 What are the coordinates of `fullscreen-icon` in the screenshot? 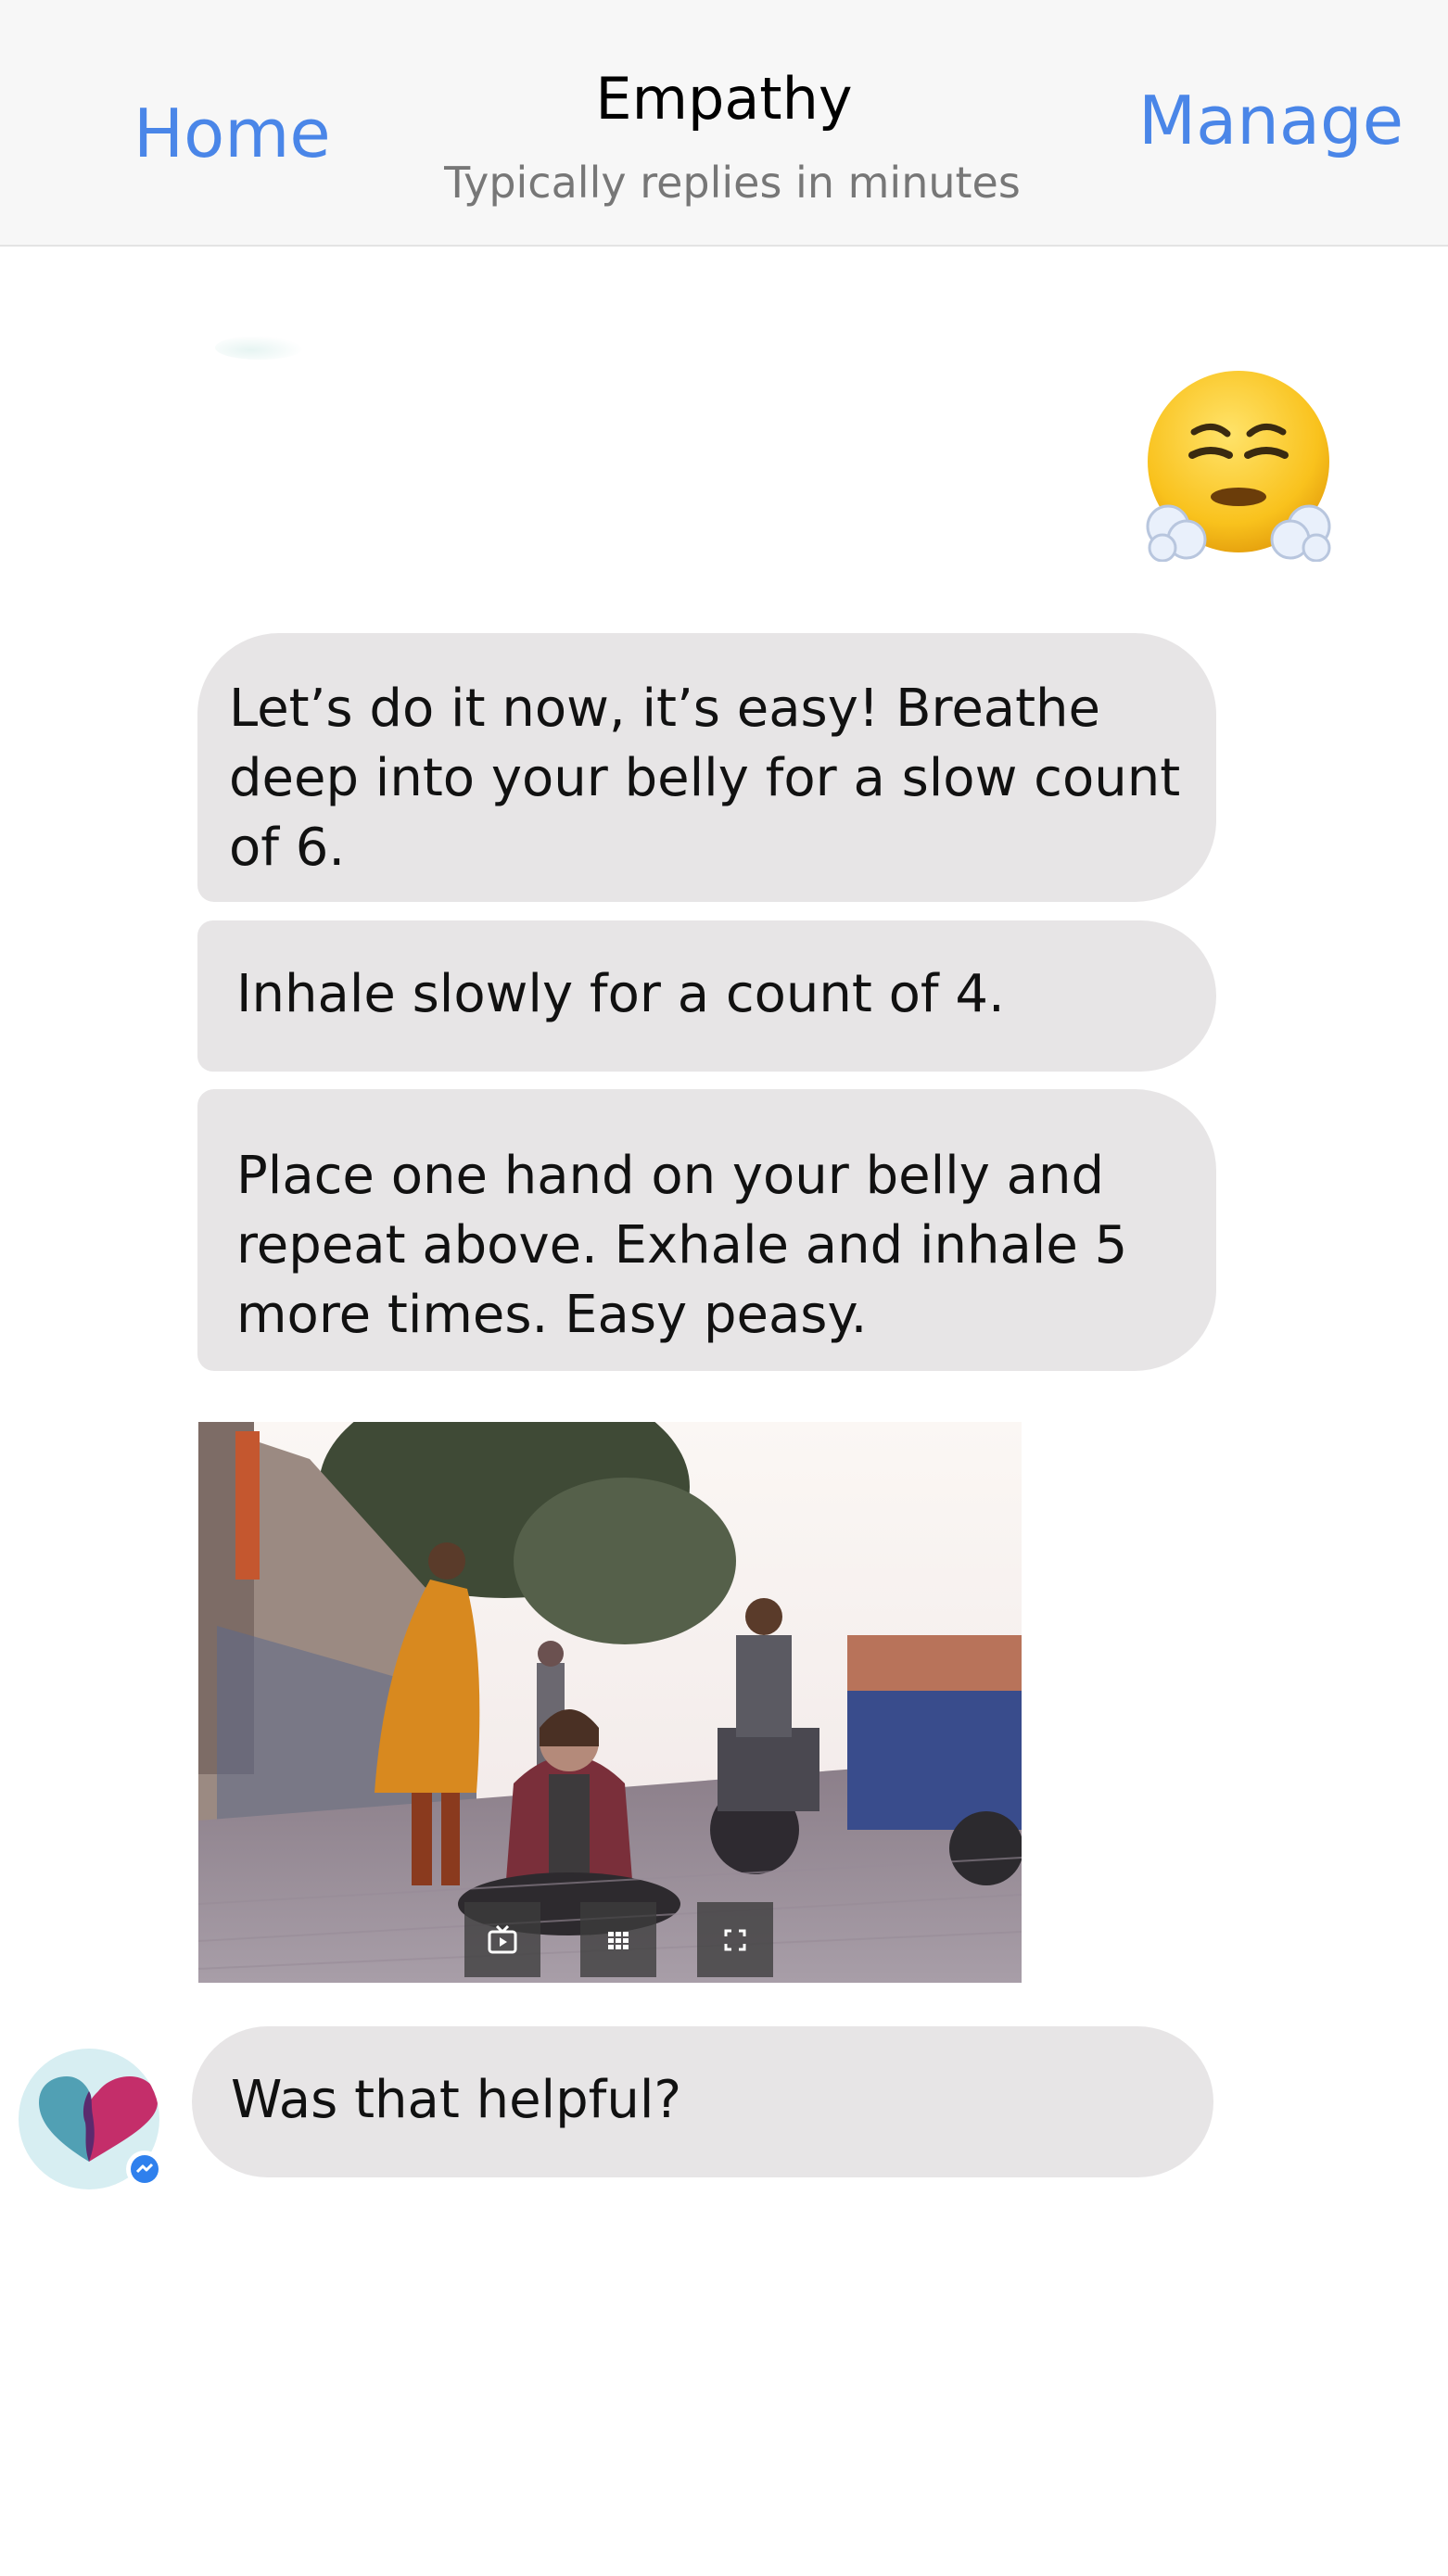 It's located at (735, 1939).